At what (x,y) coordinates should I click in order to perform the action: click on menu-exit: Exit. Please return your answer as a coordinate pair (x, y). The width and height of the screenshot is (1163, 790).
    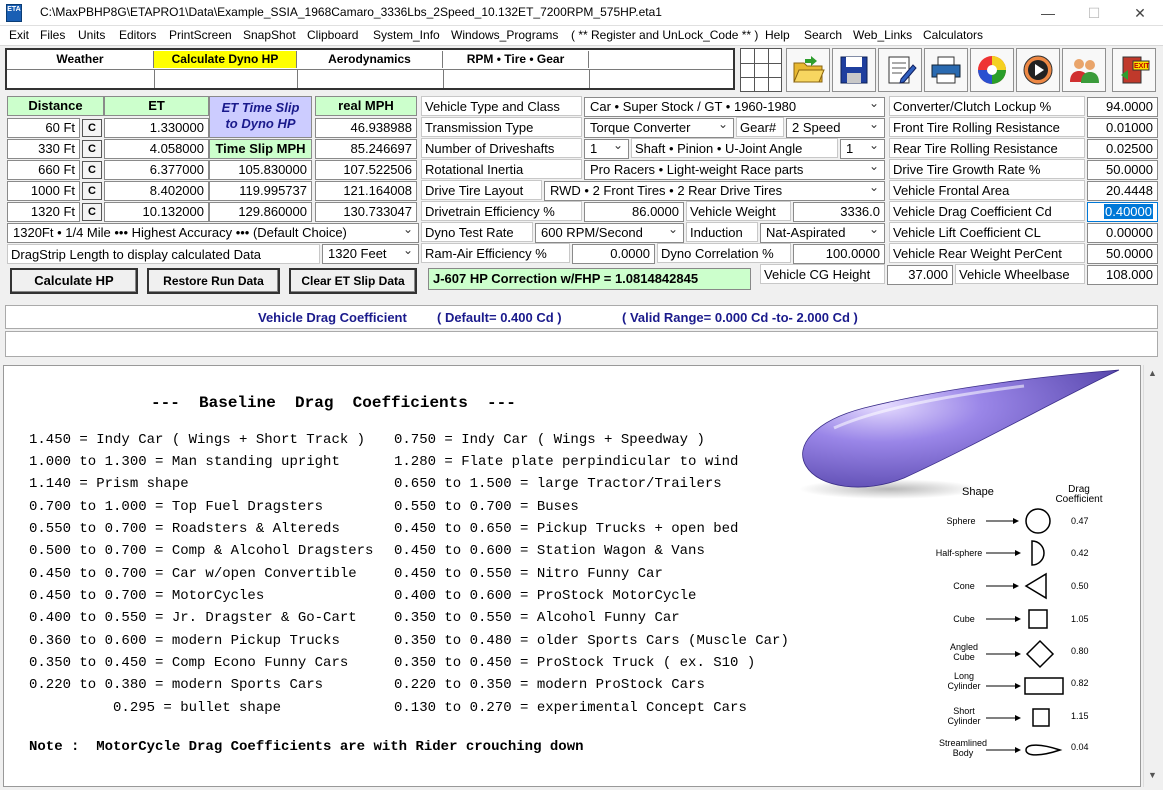
    Looking at the image, I should click on (19, 35).